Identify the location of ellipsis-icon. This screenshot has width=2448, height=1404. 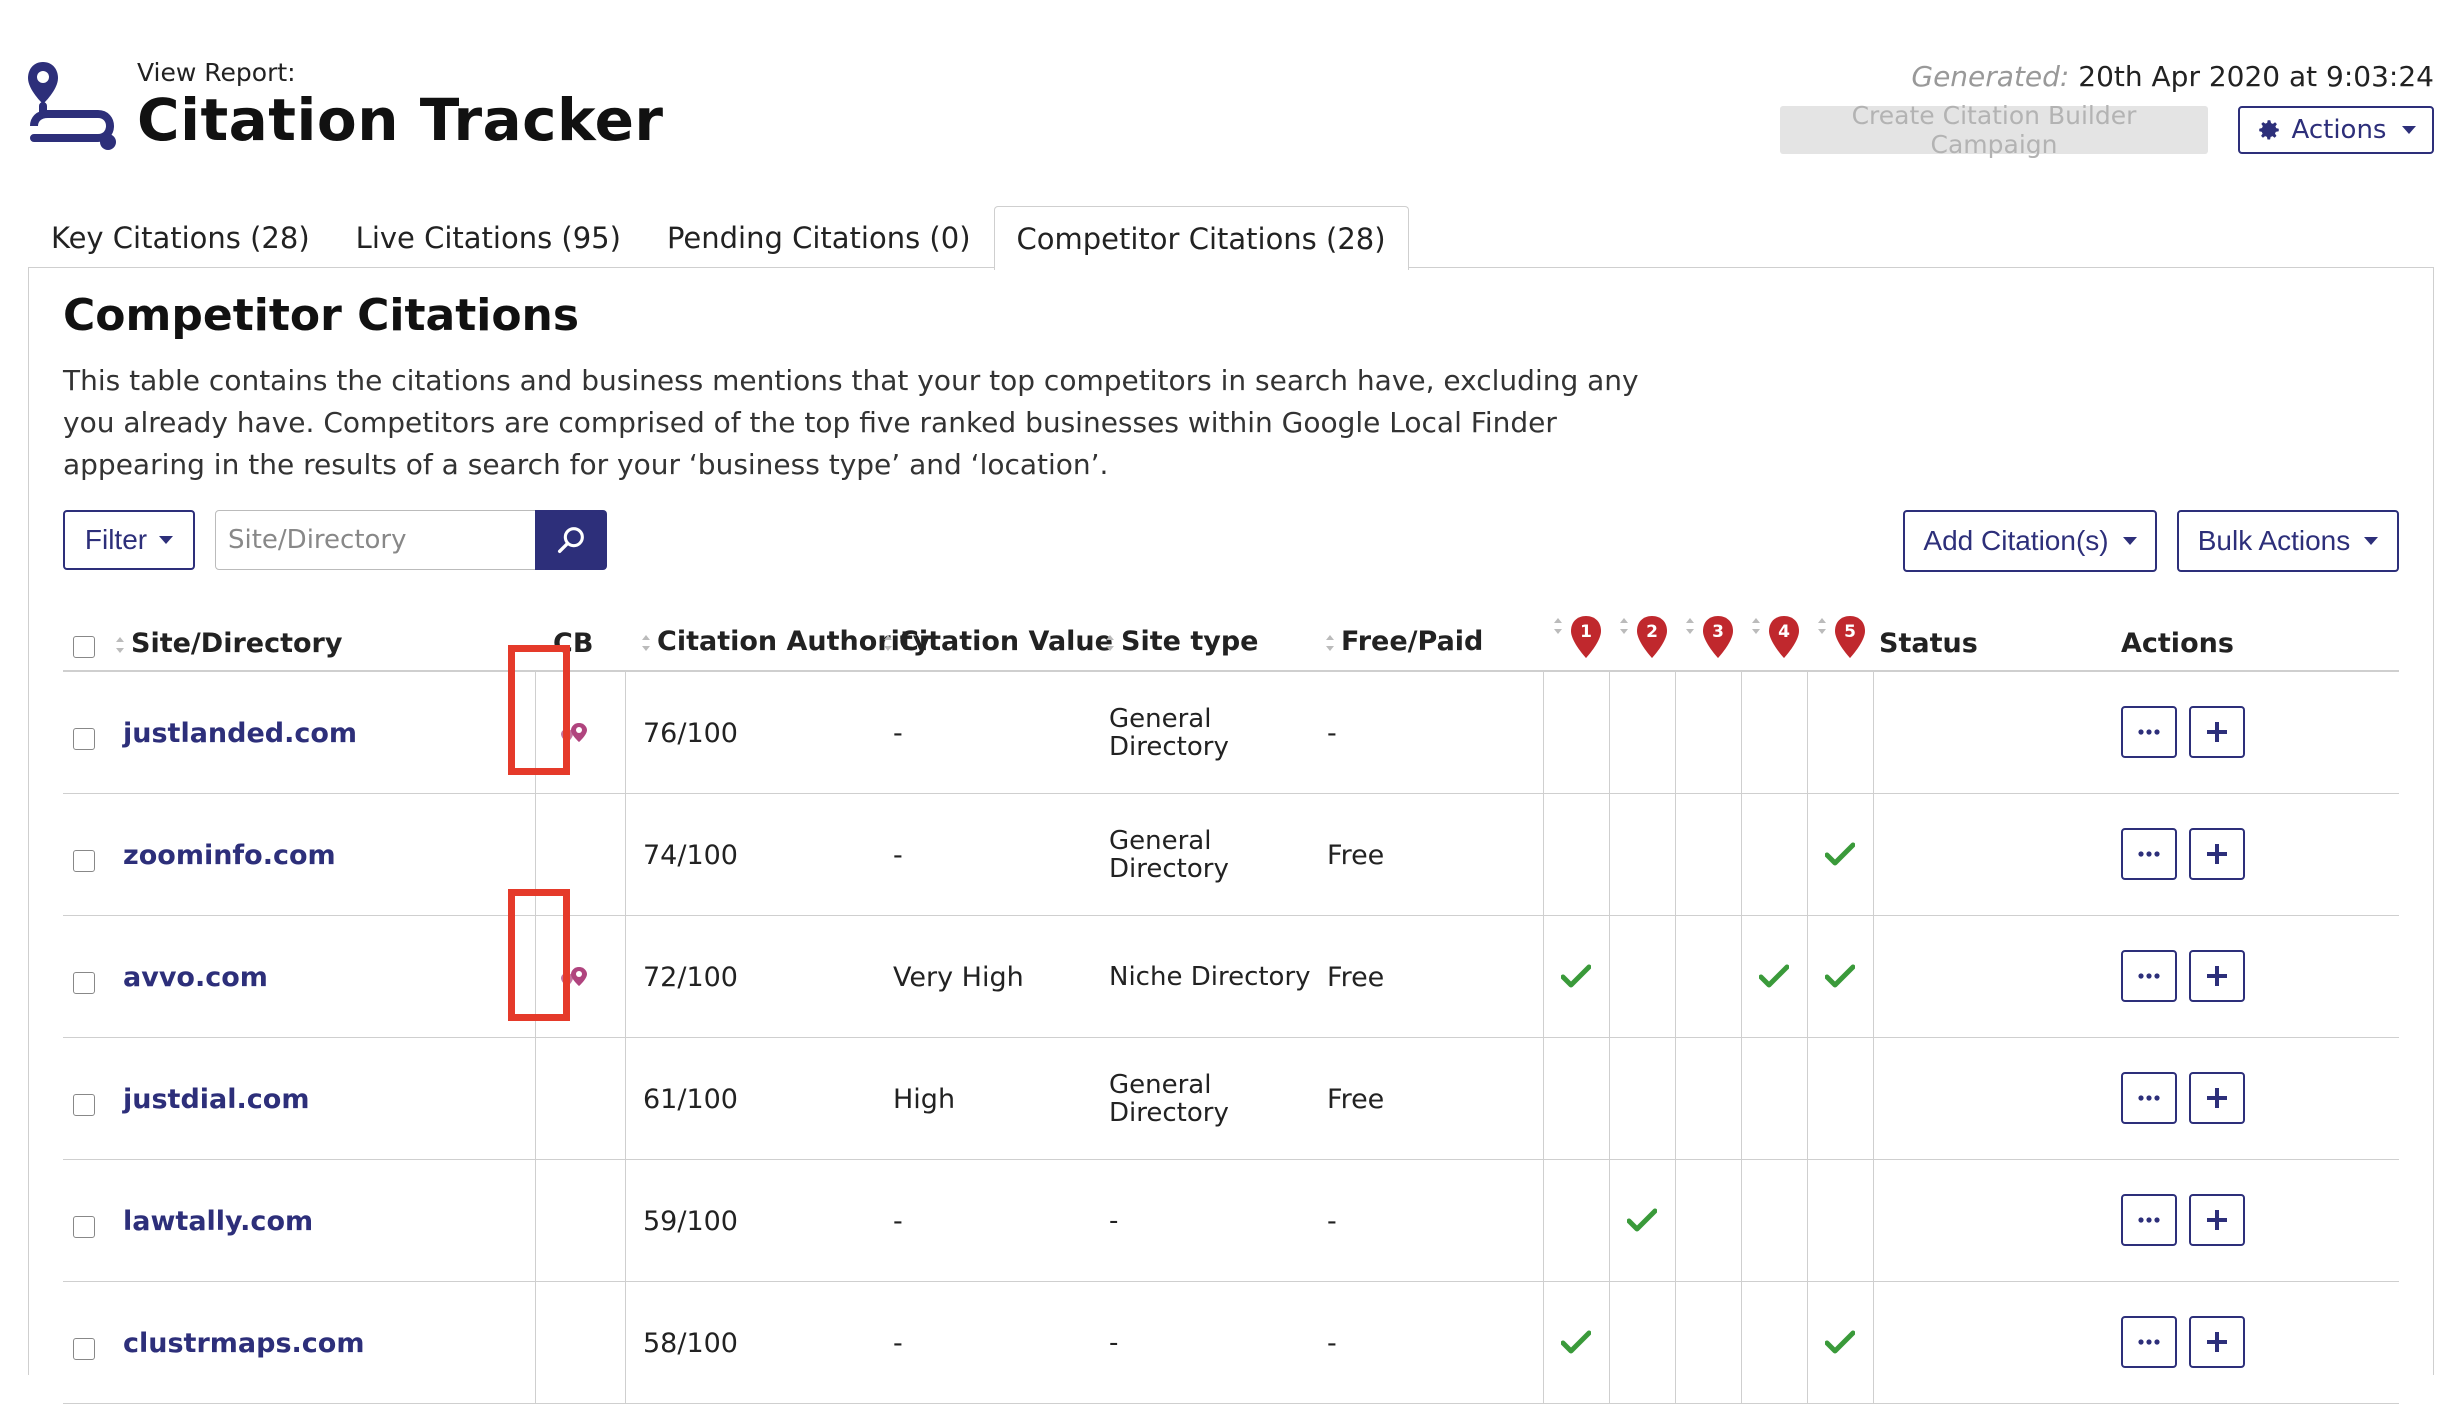
(2149, 854).